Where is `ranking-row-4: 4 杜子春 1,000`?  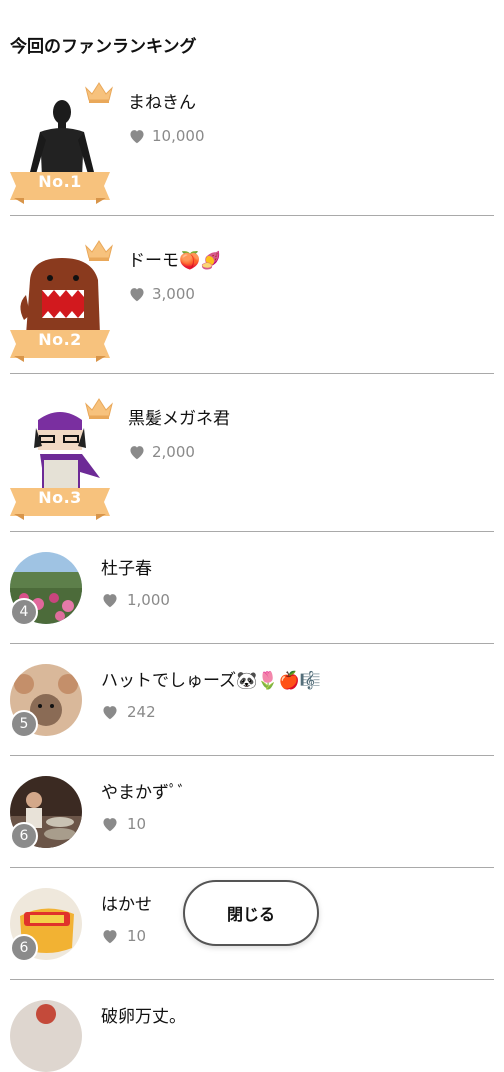 ranking-row-4: 4 杜子春 1,000 is located at coordinates (252, 588).